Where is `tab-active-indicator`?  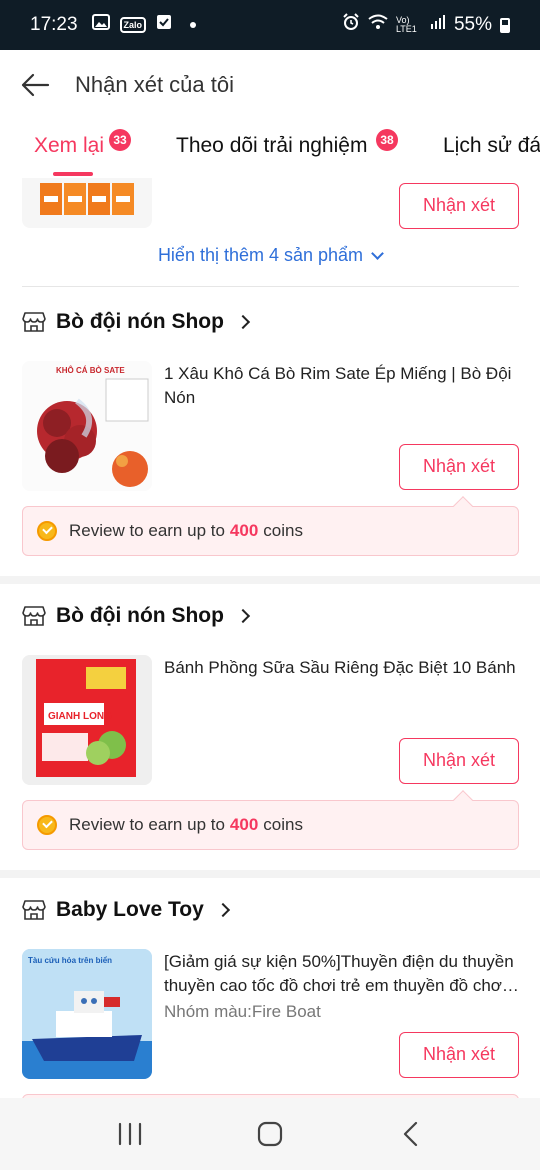 tab-active-indicator is located at coordinates (73, 174).